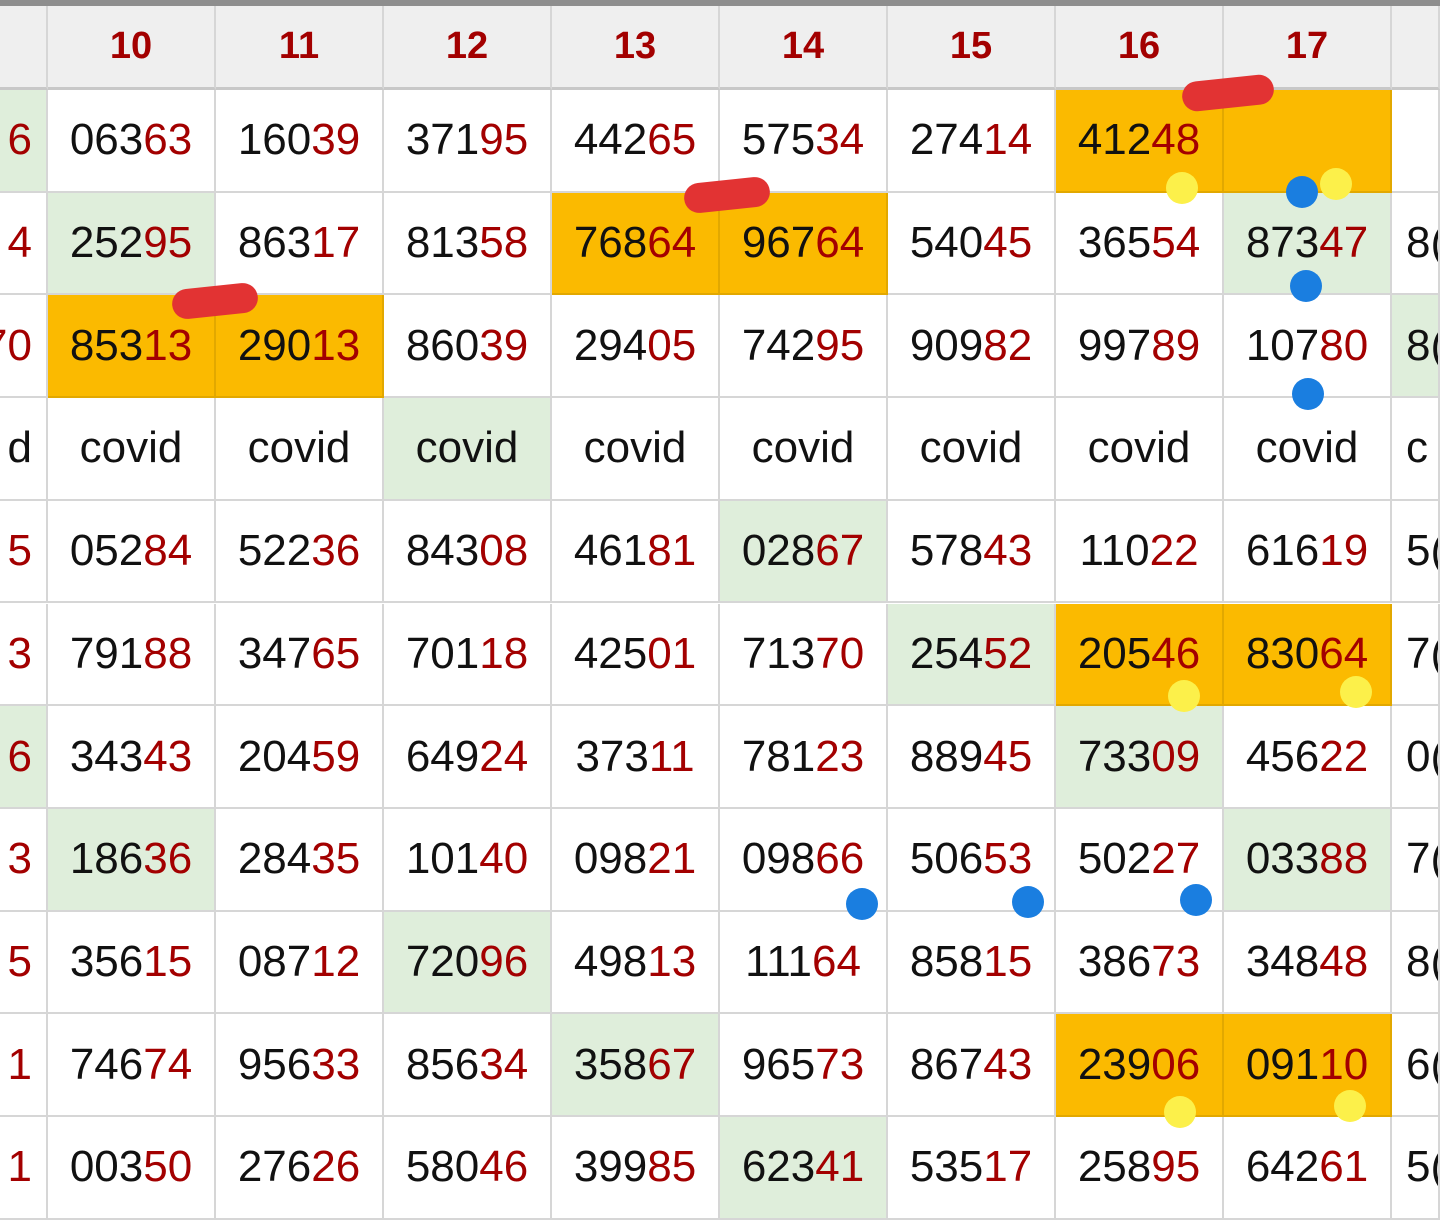 The width and height of the screenshot is (1440, 1220). I want to click on table-cell: 371 95, so click(468, 141).